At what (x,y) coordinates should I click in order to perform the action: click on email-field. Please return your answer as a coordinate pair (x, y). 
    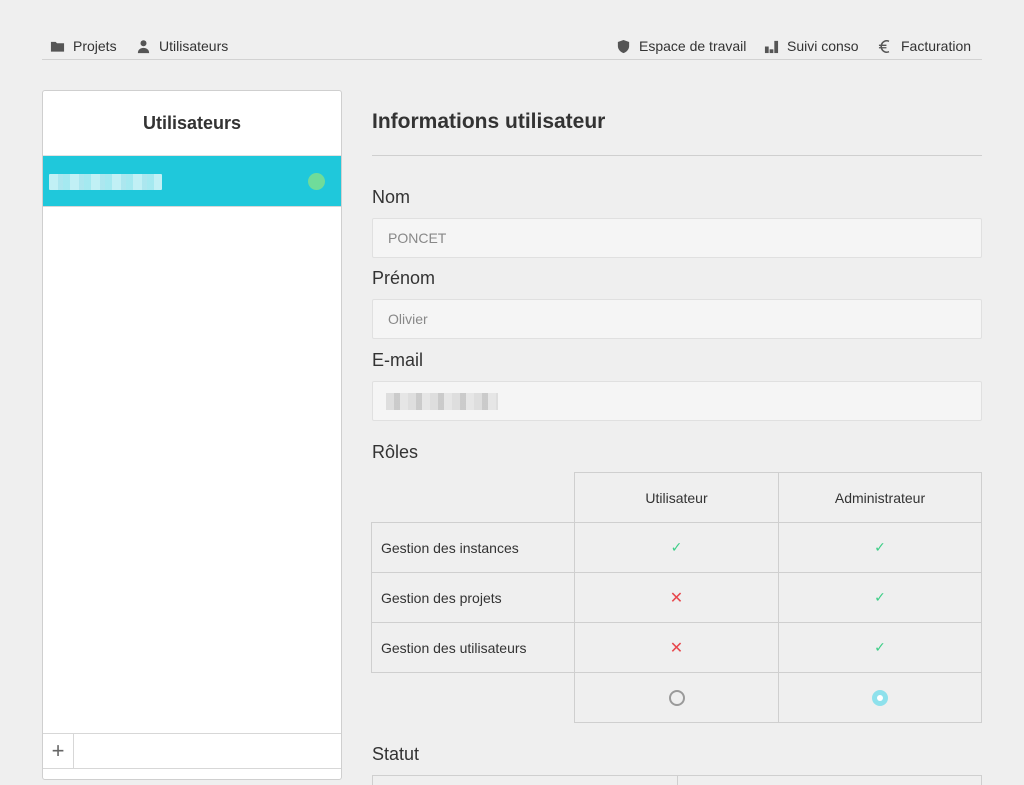
    Looking at the image, I should click on (677, 401).